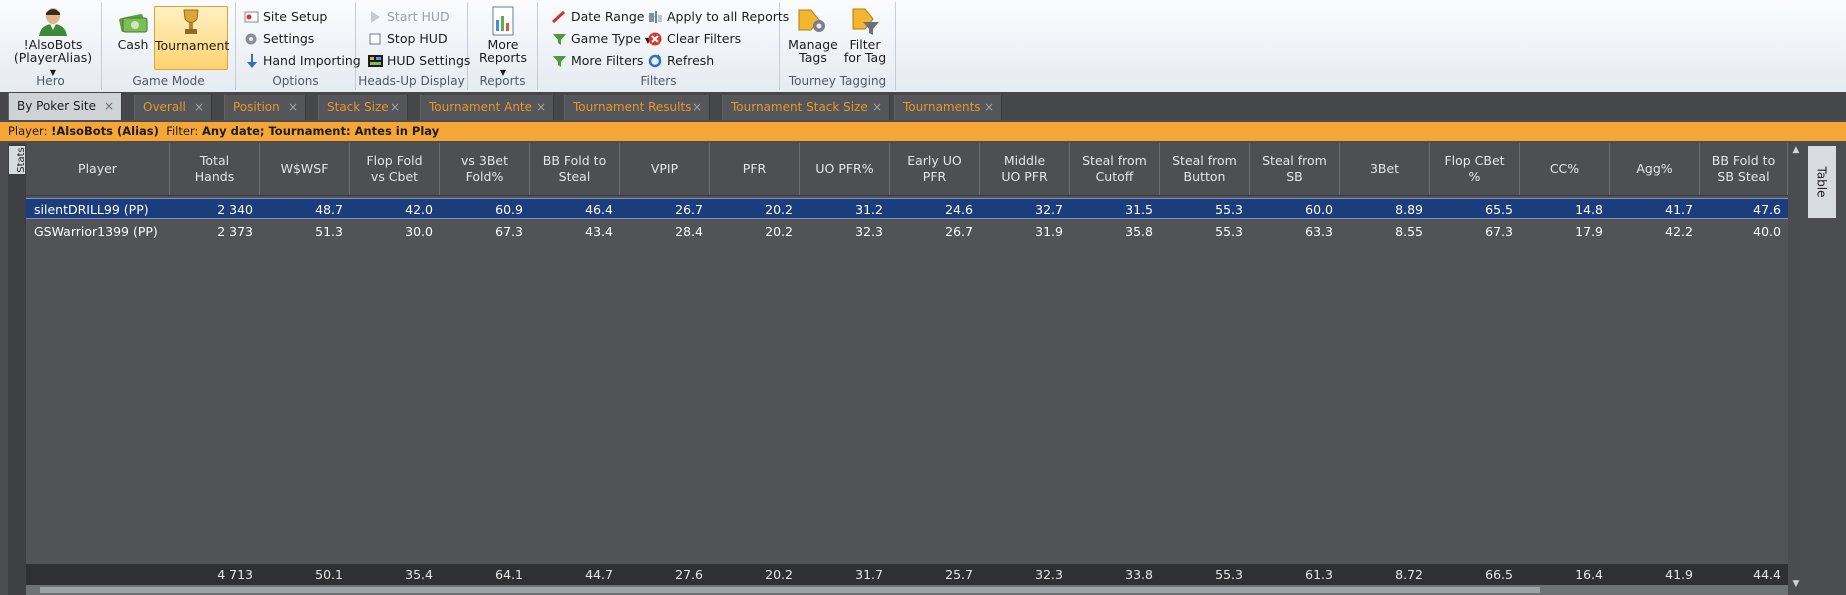  What do you see at coordinates (1205, 169) in the screenshot?
I see `column-header-steal-from-button: Steal from Button` at bounding box center [1205, 169].